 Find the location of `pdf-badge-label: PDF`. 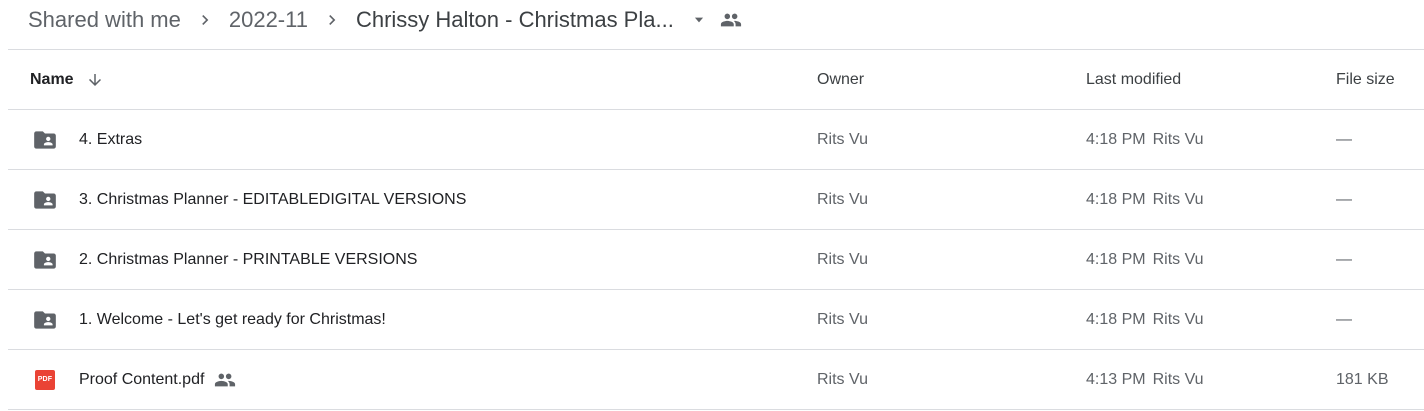

pdf-badge-label: PDF is located at coordinates (45, 379).